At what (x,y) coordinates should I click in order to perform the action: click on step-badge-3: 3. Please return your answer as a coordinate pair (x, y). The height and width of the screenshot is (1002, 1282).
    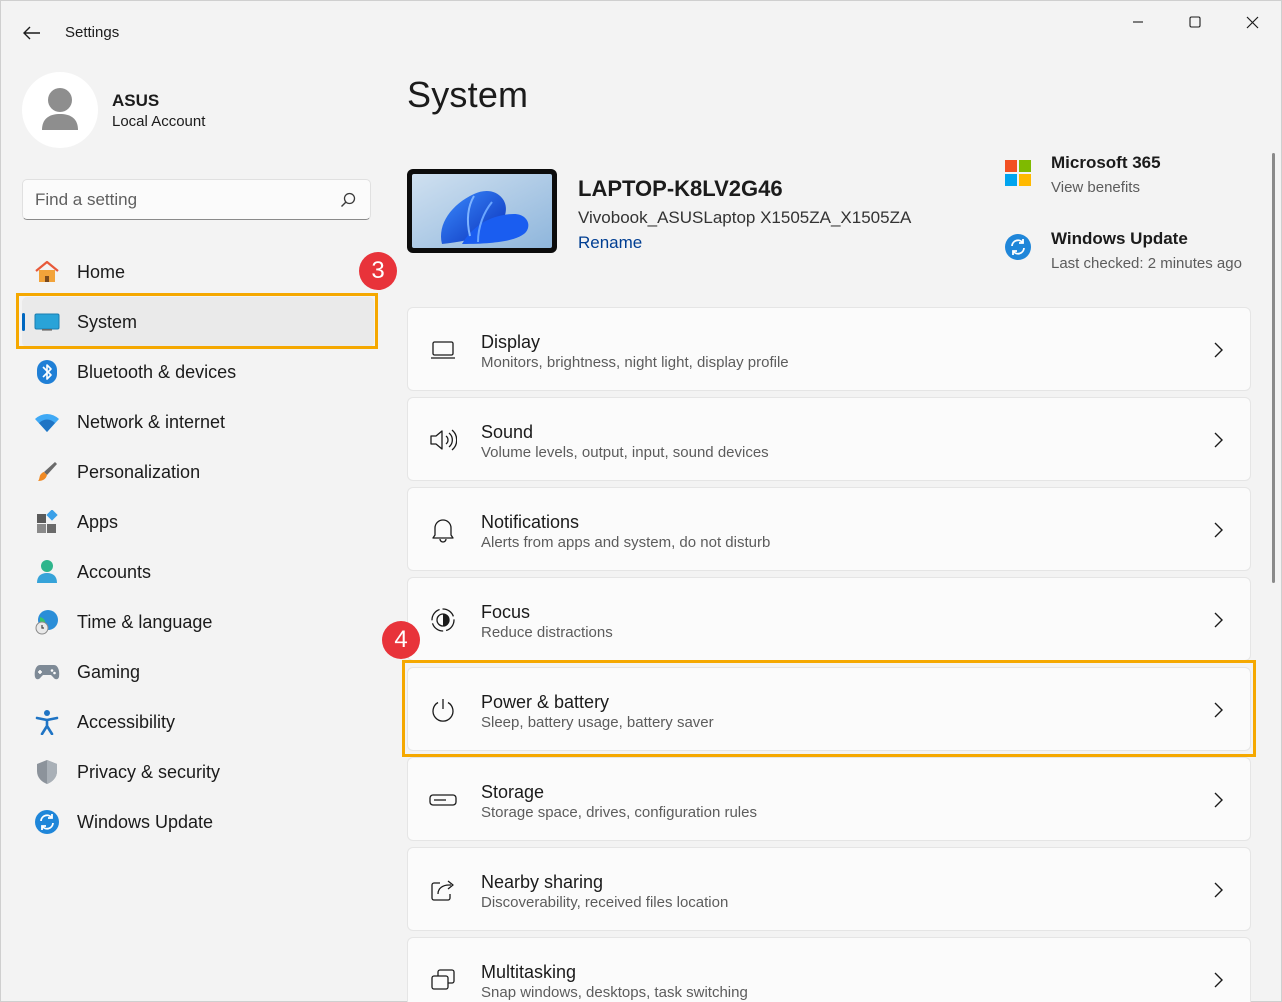
    Looking at the image, I should click on (378, 271).